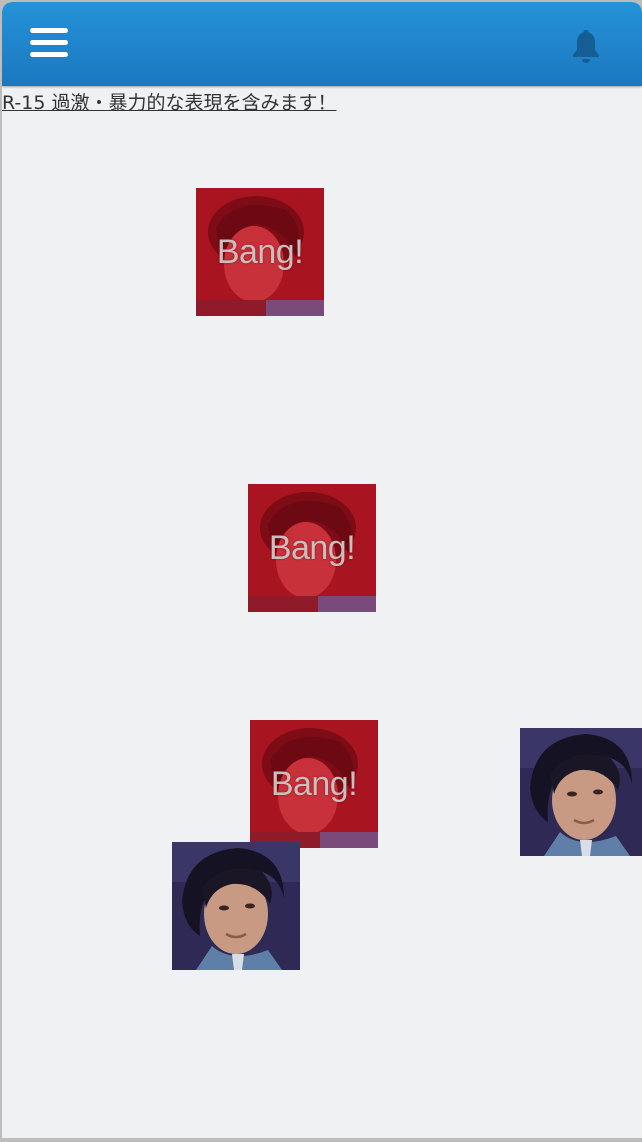 The height and width of the screenshot is (1142, 642). I want to click on bell-icon, so click(586, 46).